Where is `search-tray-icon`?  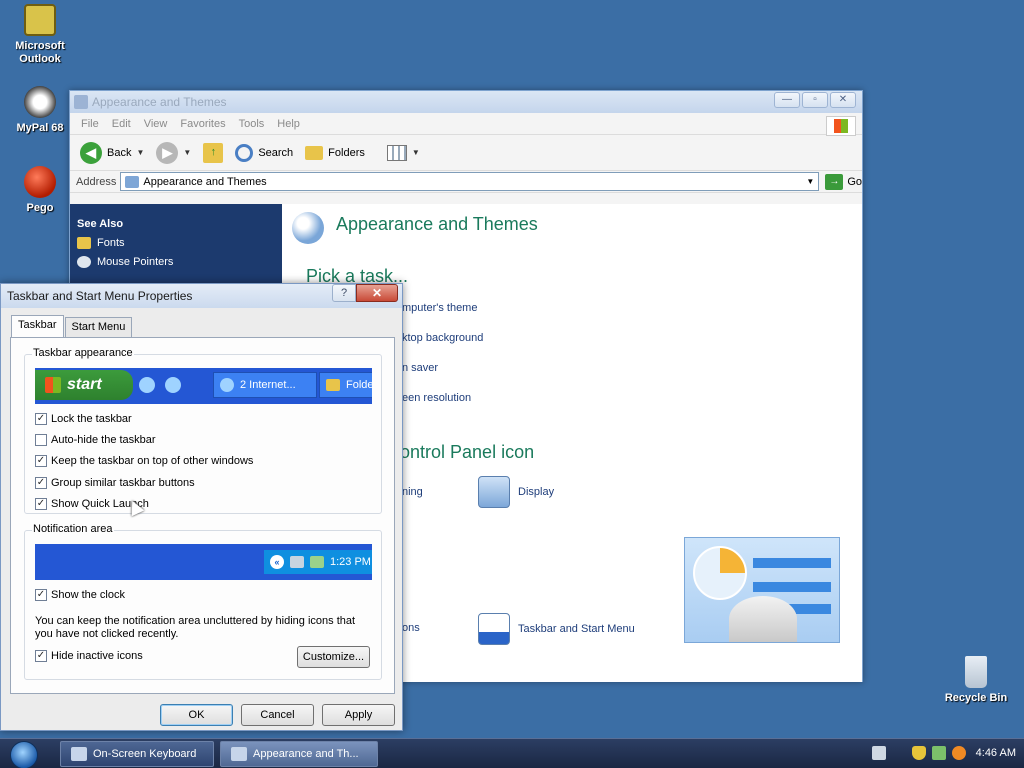
search-tray-icon is located at coordinates (958, 753).